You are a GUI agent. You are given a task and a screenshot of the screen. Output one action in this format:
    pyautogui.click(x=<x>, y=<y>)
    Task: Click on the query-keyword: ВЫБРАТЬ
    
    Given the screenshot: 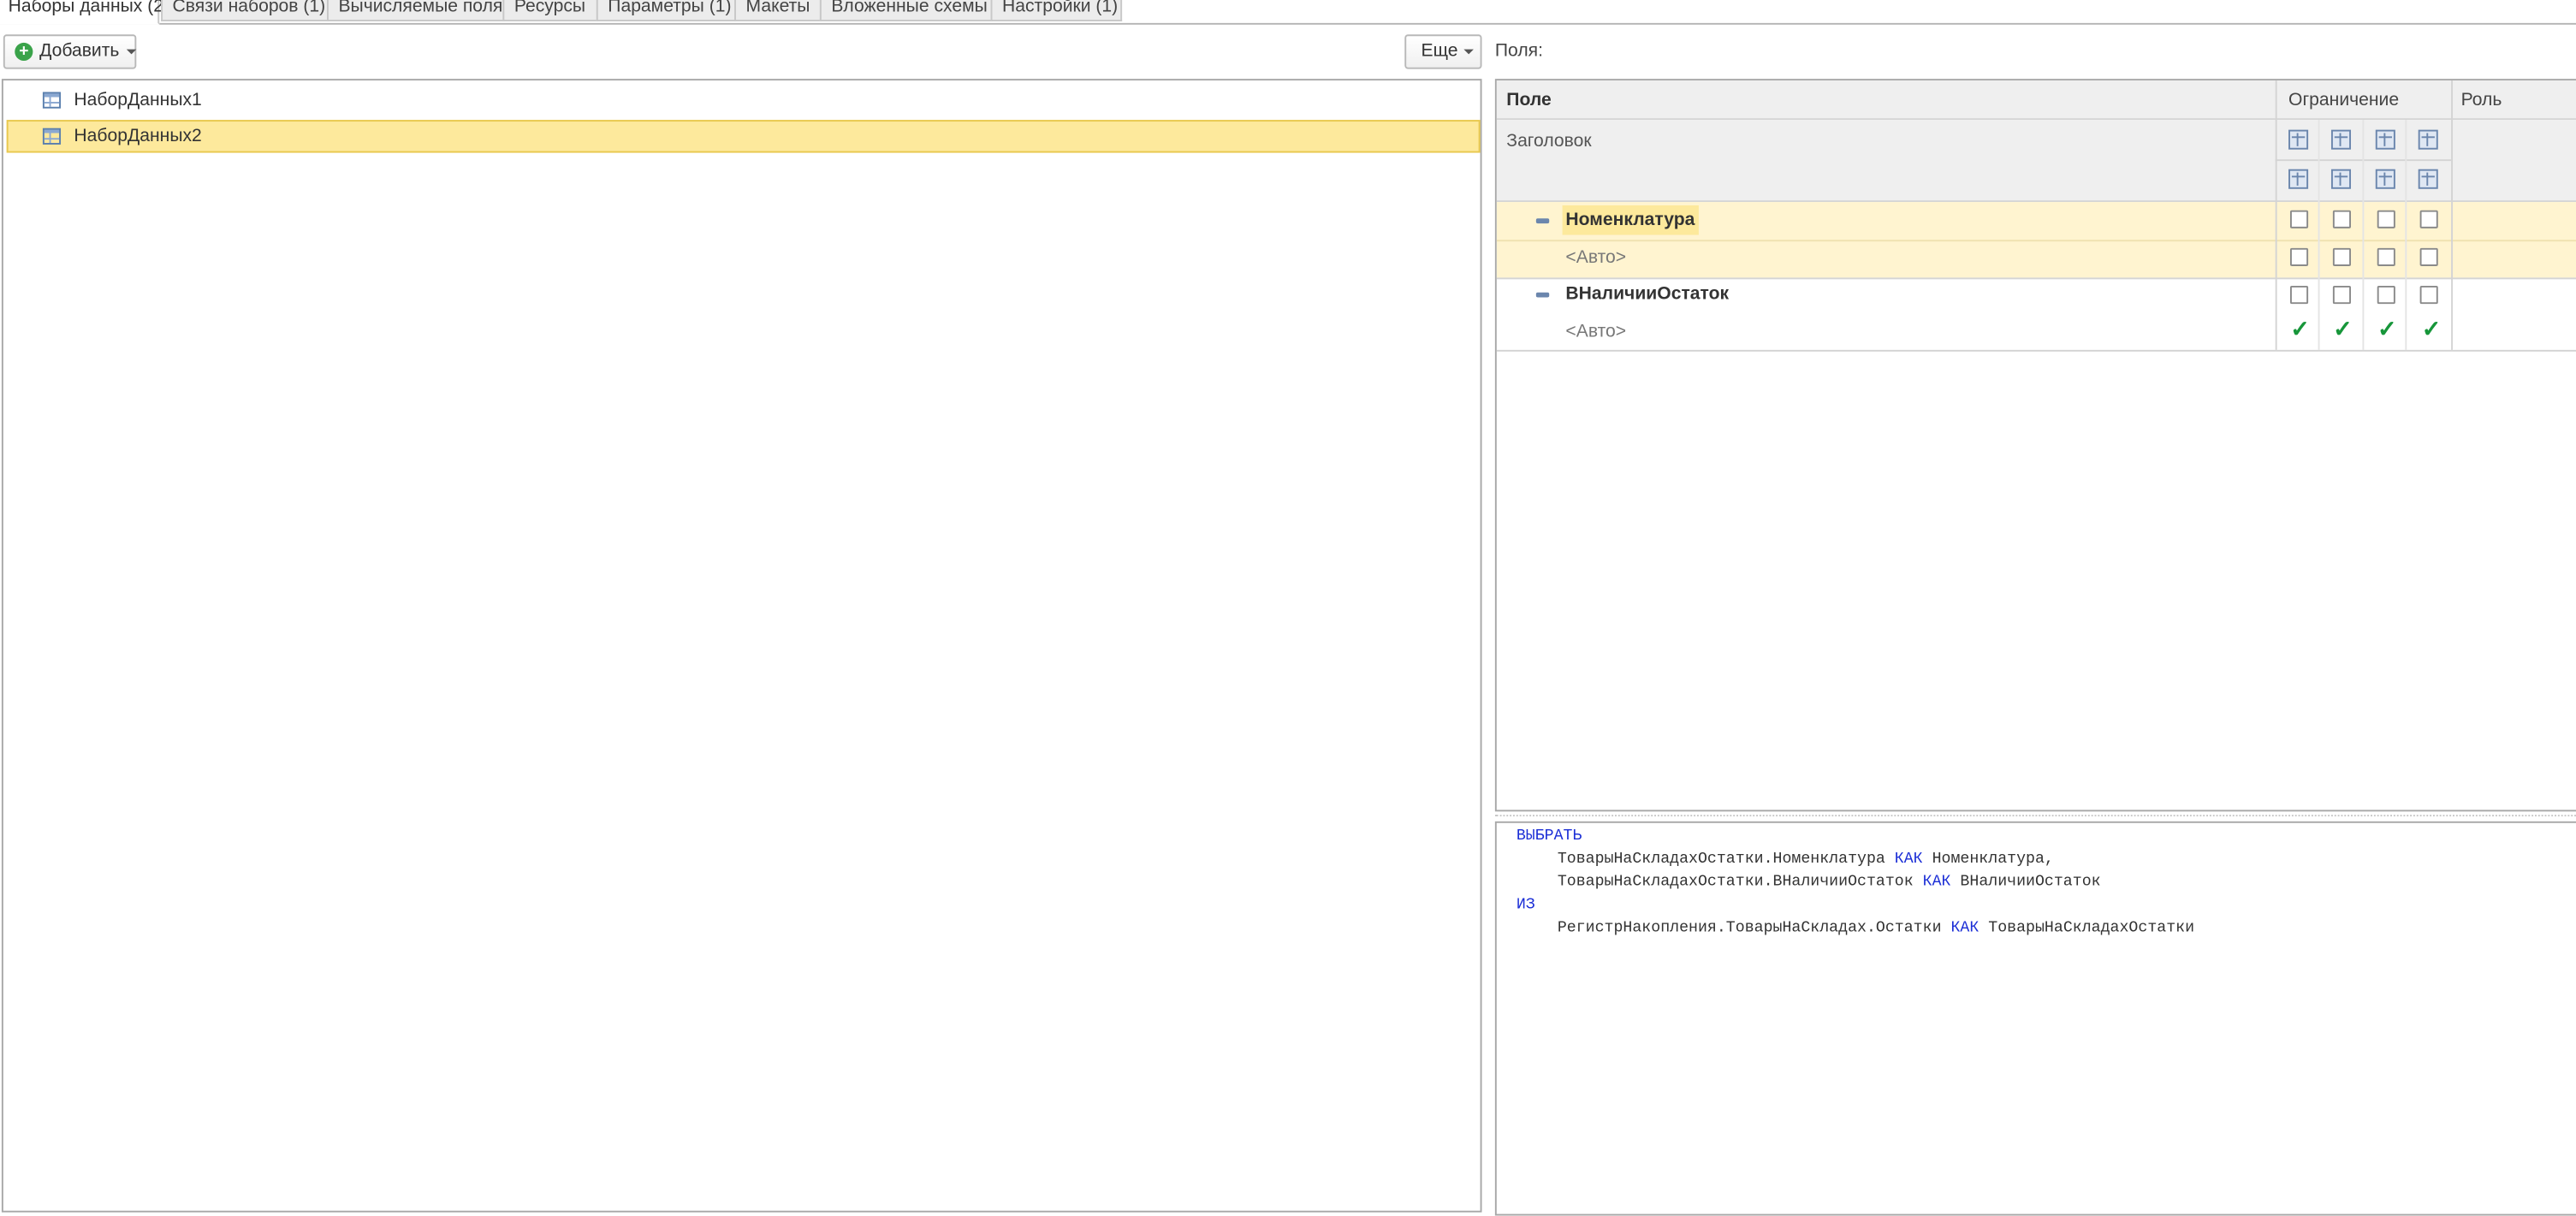 What is the action you would take?
    pyautogui.click(x=1549, y=835)
    